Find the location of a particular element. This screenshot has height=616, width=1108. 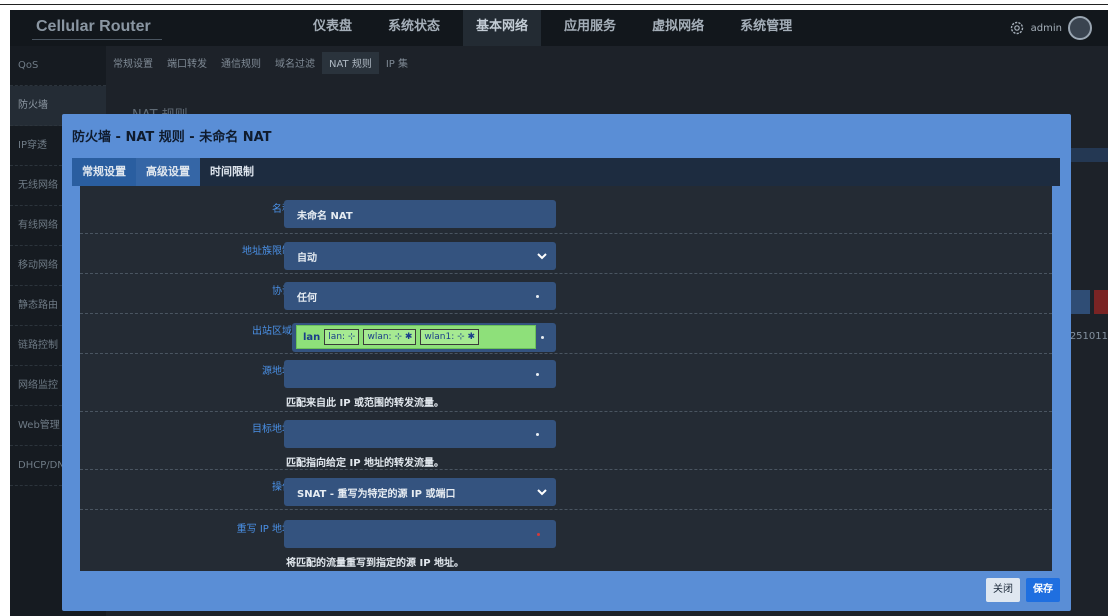

zone-tag-wlan1: wlan1: ⊹ ✱ is located at coordinates (450, 337).